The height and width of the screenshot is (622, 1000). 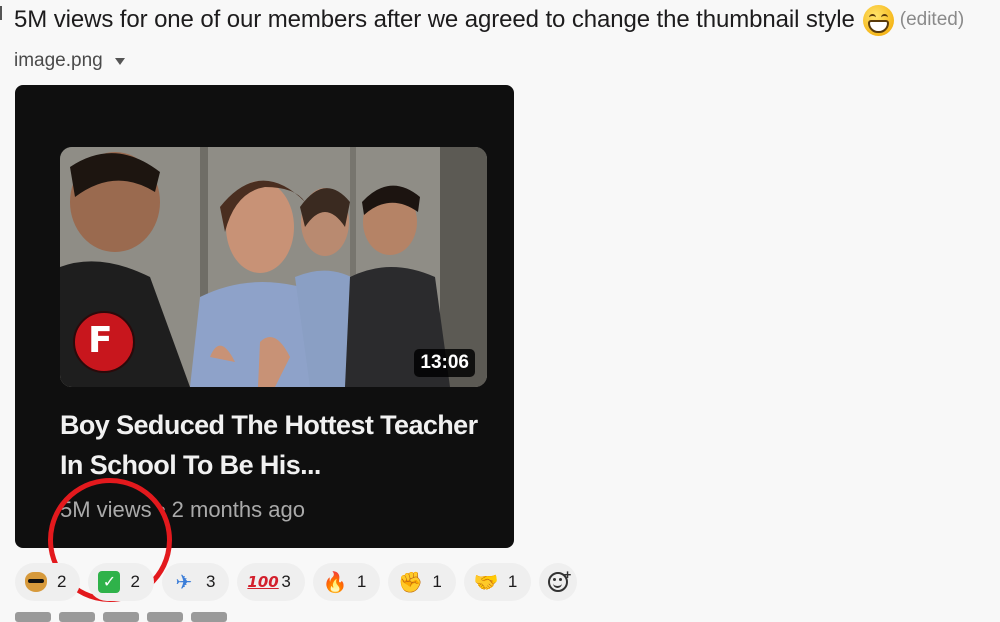 I want to click on reaction-hundred: 100 3, so click(x=271, y=582).